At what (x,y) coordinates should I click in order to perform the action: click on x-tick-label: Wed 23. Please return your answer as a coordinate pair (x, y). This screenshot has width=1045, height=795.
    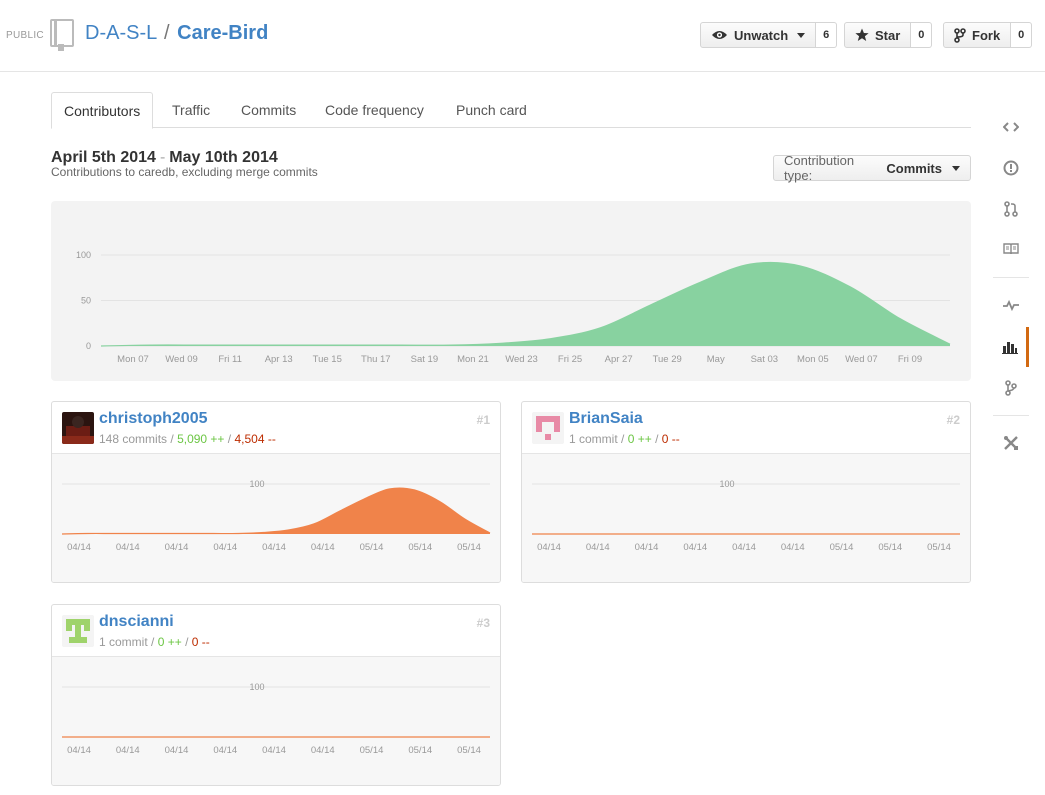
    Looking at the image, I should click on (521, 359).